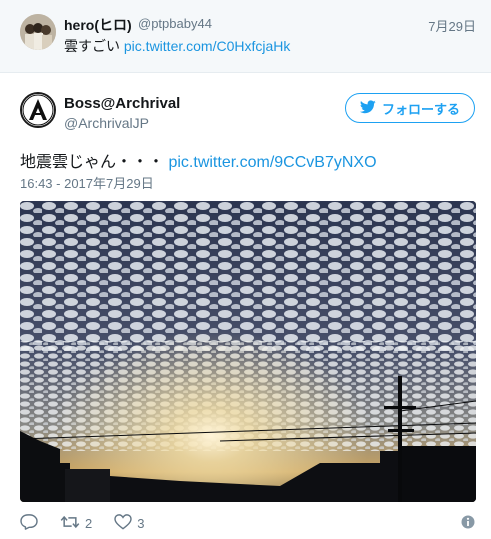 The image size is (491, 539). What do you see at coordinates (87, 182) in the screenshot?
I see `main-timestamp: 16:43 - 2017年7月29日` at bounding box center [87, 182].